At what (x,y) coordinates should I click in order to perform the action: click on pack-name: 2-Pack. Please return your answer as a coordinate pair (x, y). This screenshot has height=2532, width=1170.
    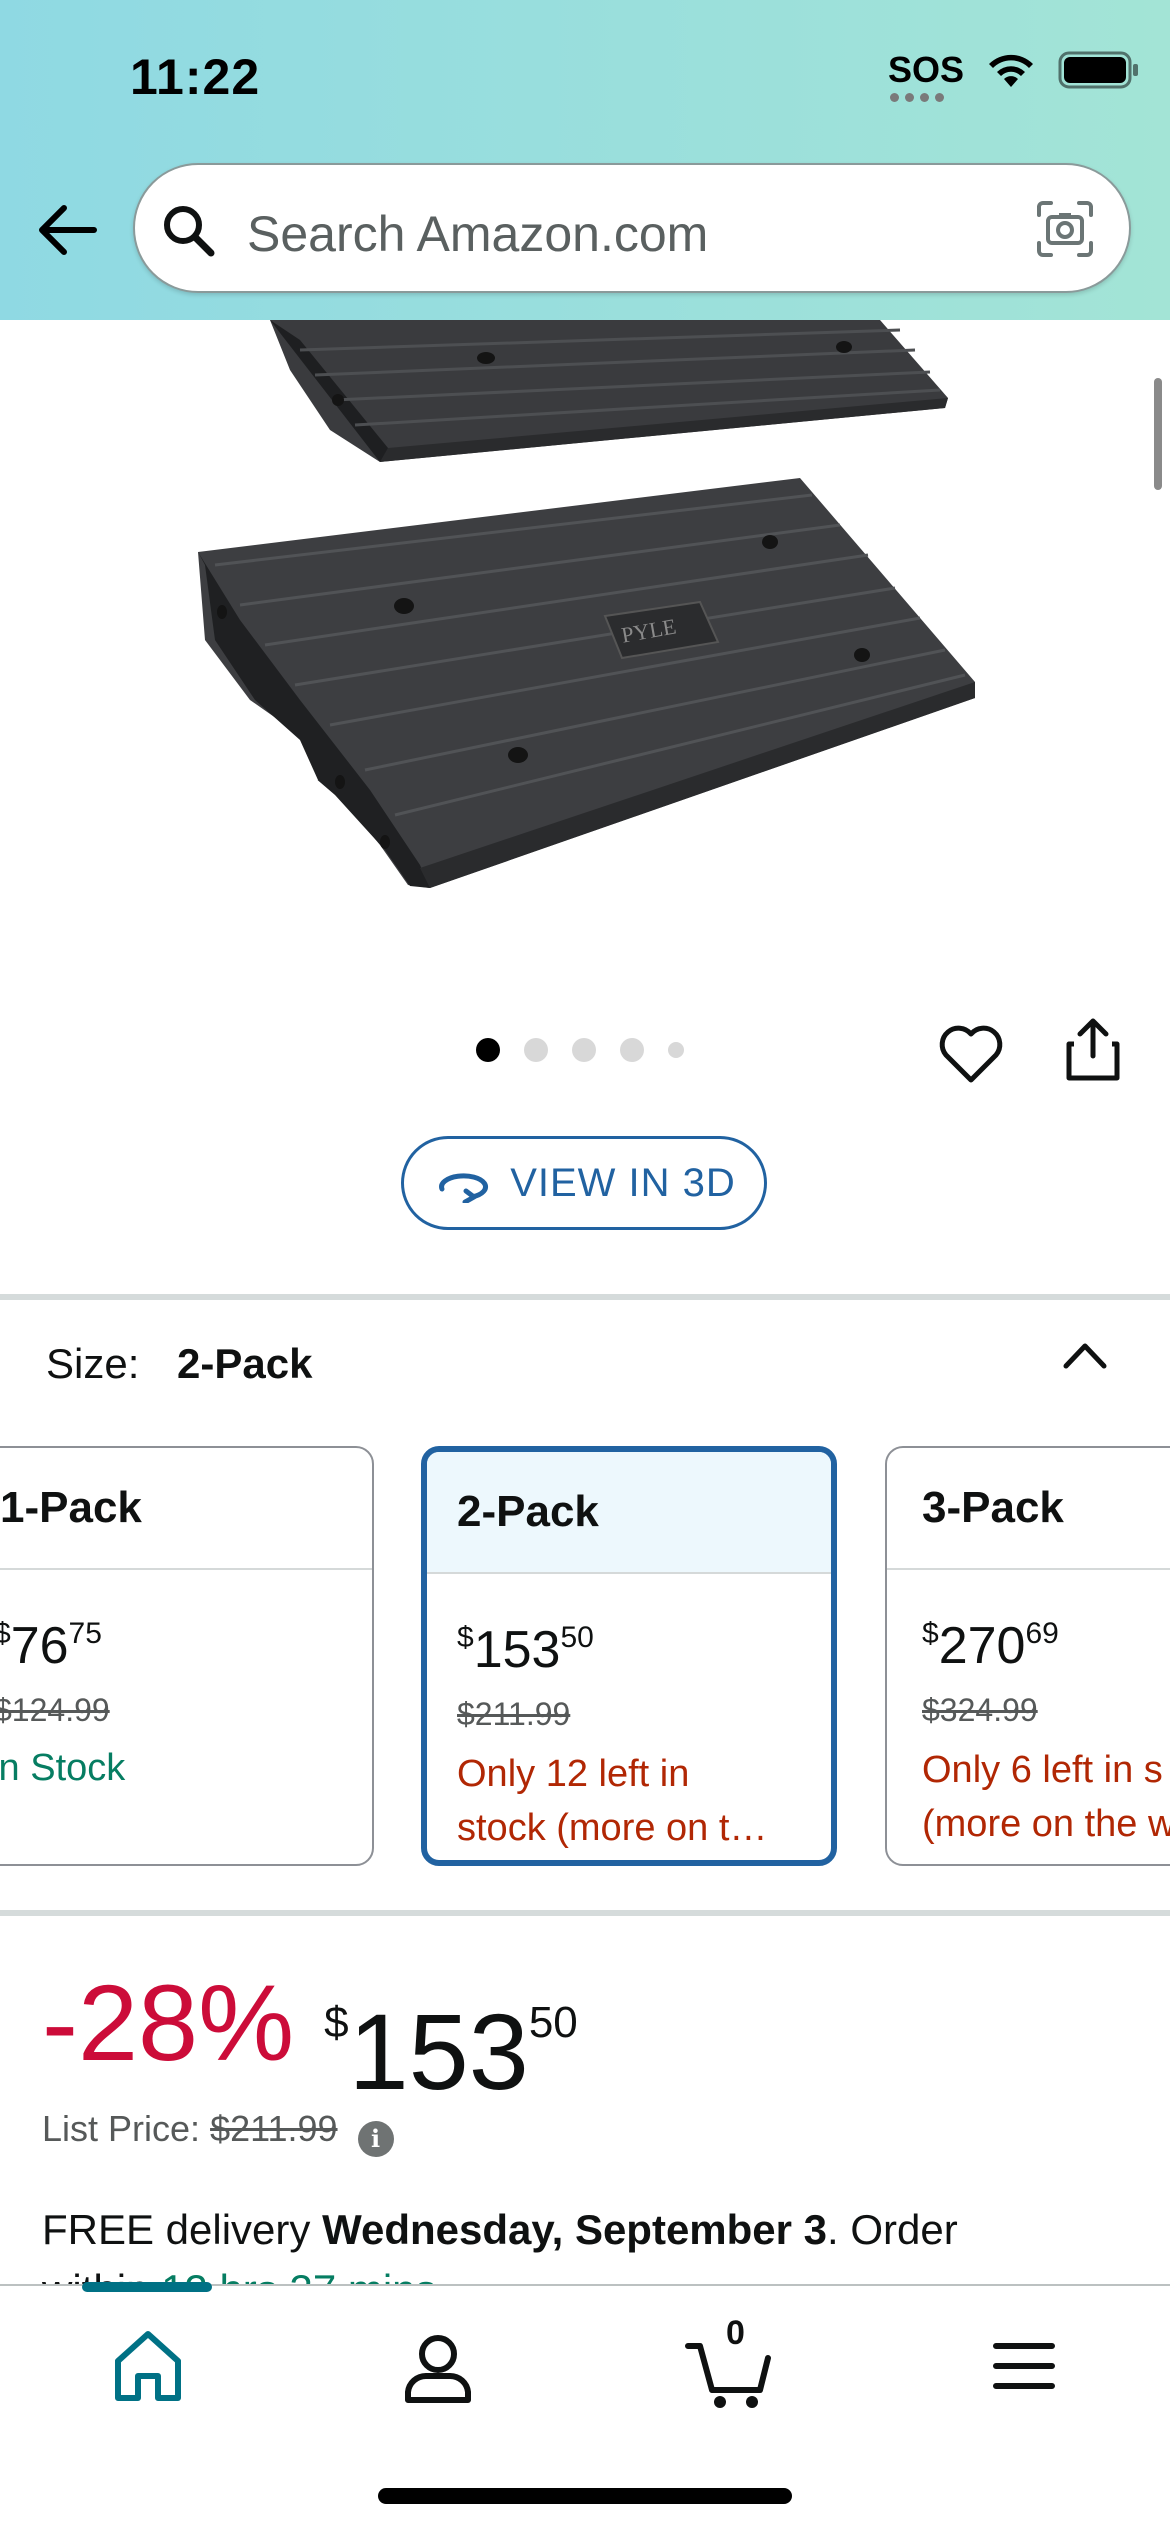
    Looking at the image, I should click on (629, 1513).